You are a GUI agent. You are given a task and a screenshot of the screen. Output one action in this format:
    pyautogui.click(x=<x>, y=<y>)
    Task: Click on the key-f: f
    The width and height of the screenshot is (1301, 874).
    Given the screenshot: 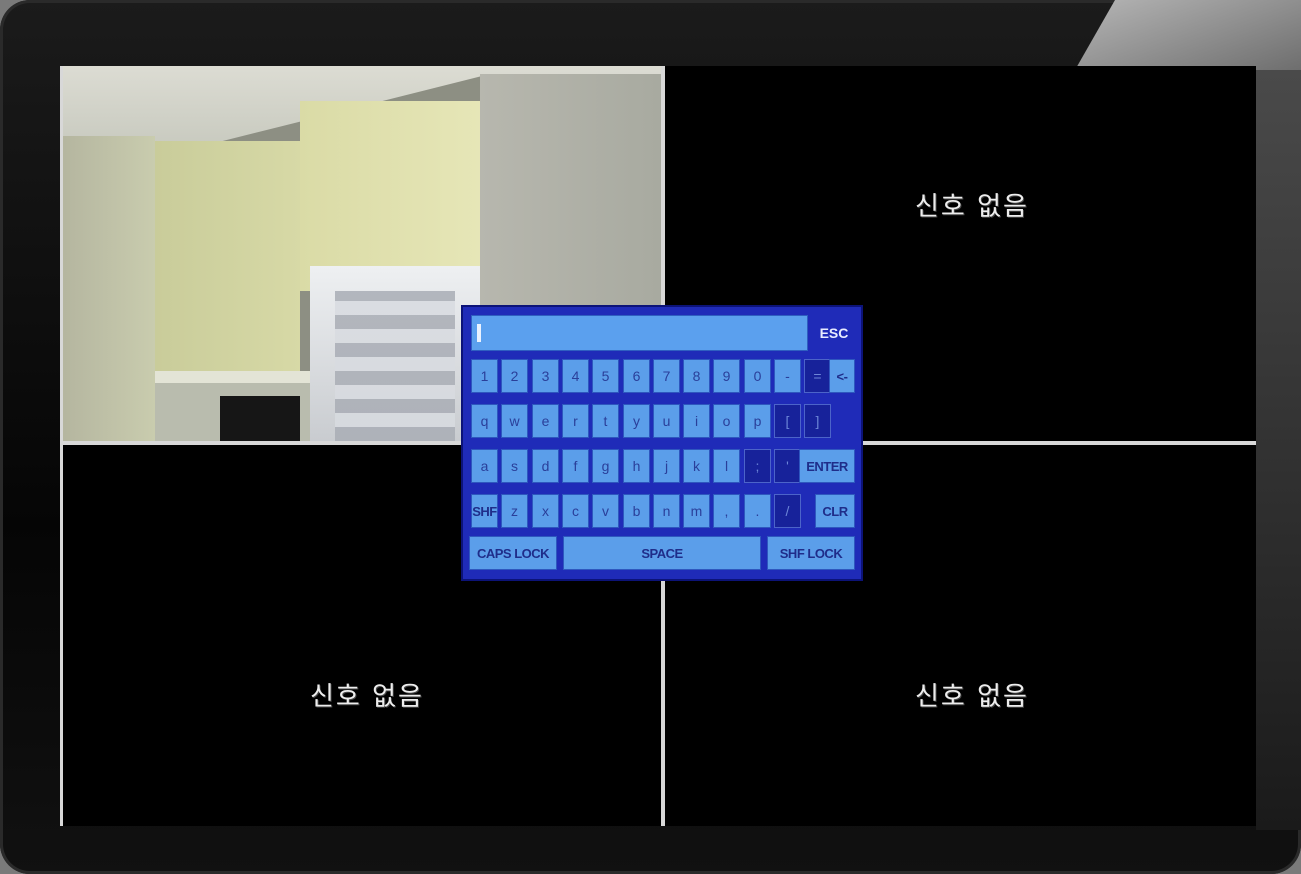 What is the action you would take?
    pyautogui.click(x=575, y=466)
    